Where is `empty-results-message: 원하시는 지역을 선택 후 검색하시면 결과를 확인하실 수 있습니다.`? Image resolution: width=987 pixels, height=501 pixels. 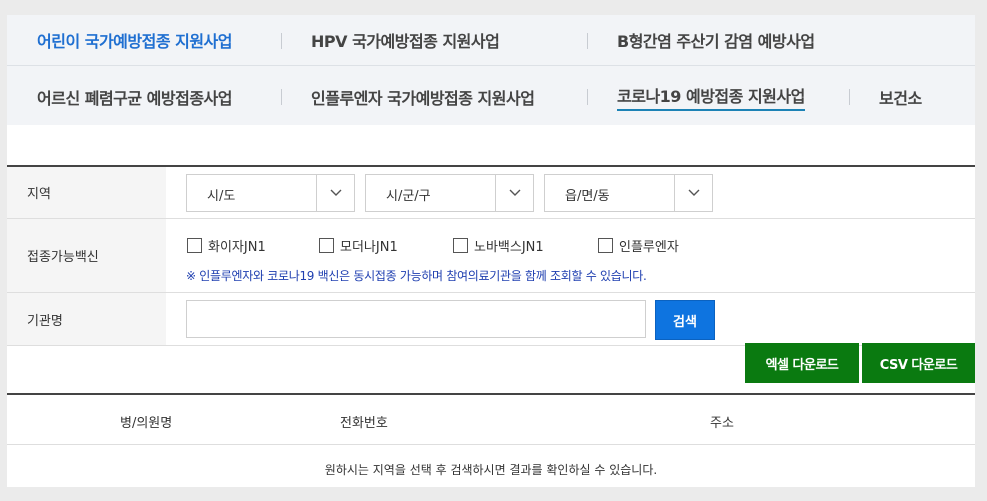 empty-results-message: 원하시는 지역을 선택 후 검색하시면 결과를 확인하실 수 있습니다. is located at coordinates (491, 470).